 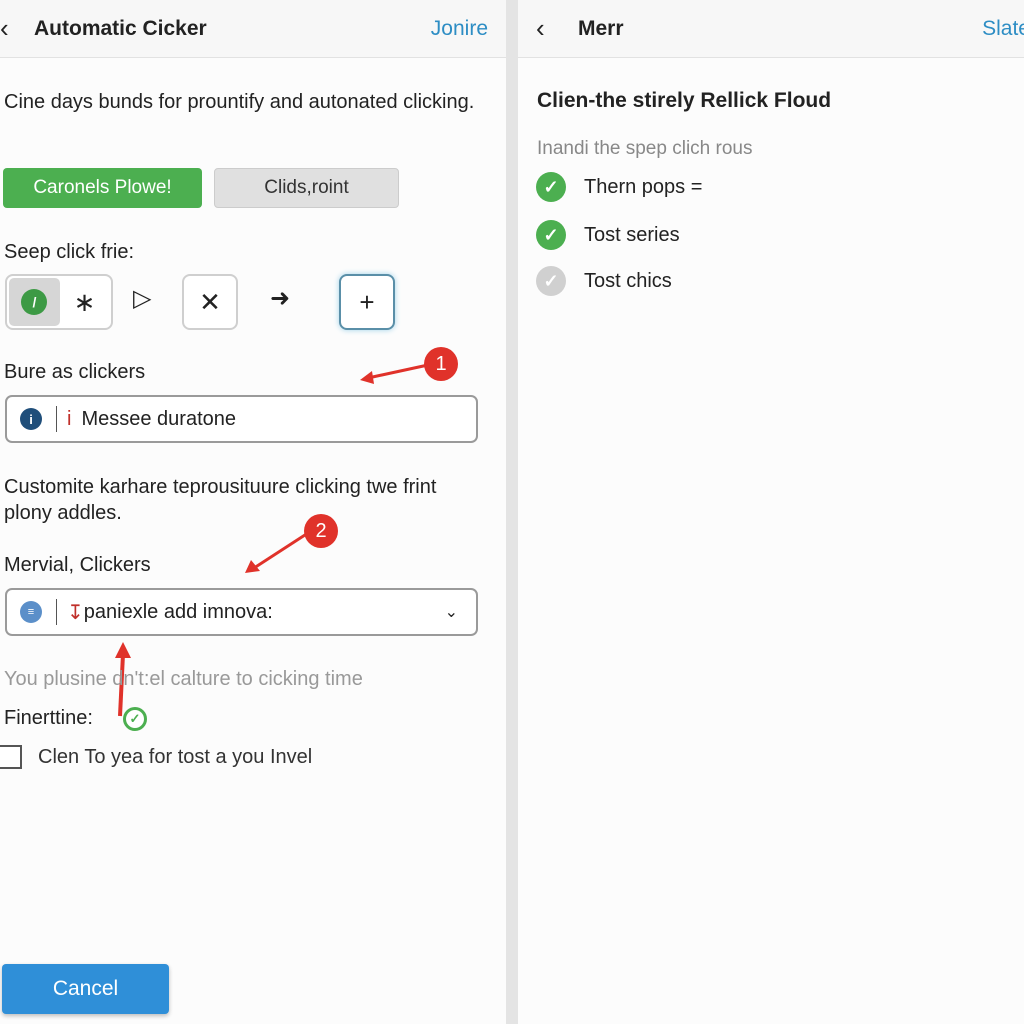 What do you see at coordinates (643, 186) in the screenshot?
I see `list-item-label: Thern pops =` at bounding box center [643, 186].